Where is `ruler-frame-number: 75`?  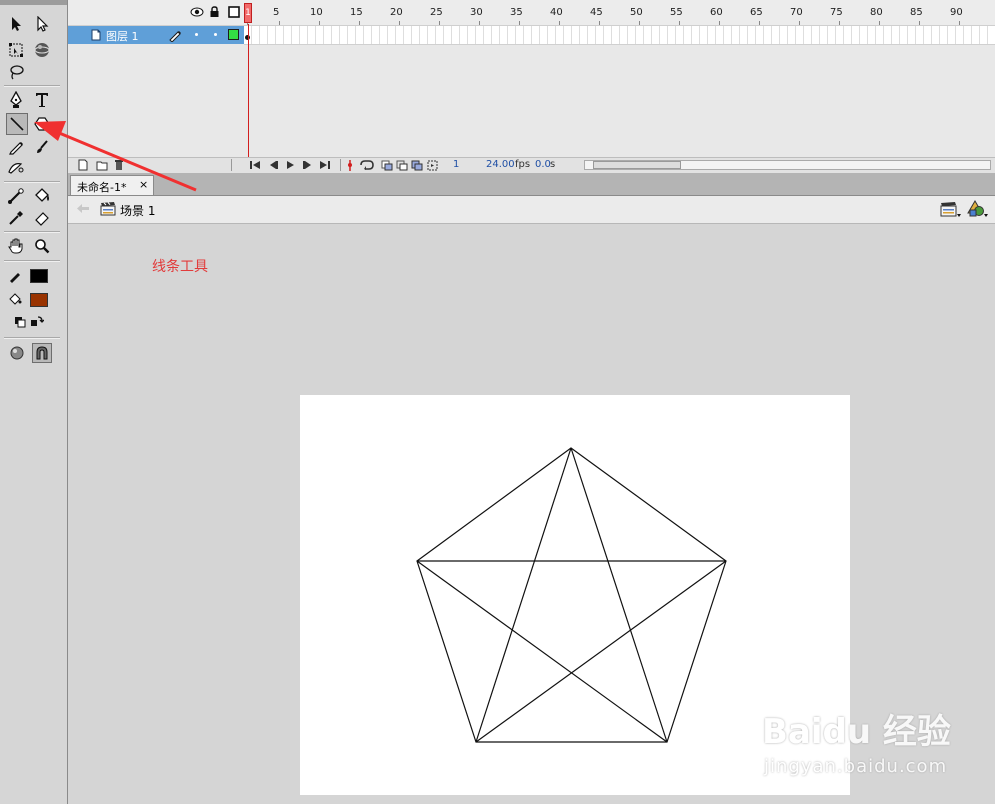 ruler-frame-number: 75 is located at coordinates (836, 12).